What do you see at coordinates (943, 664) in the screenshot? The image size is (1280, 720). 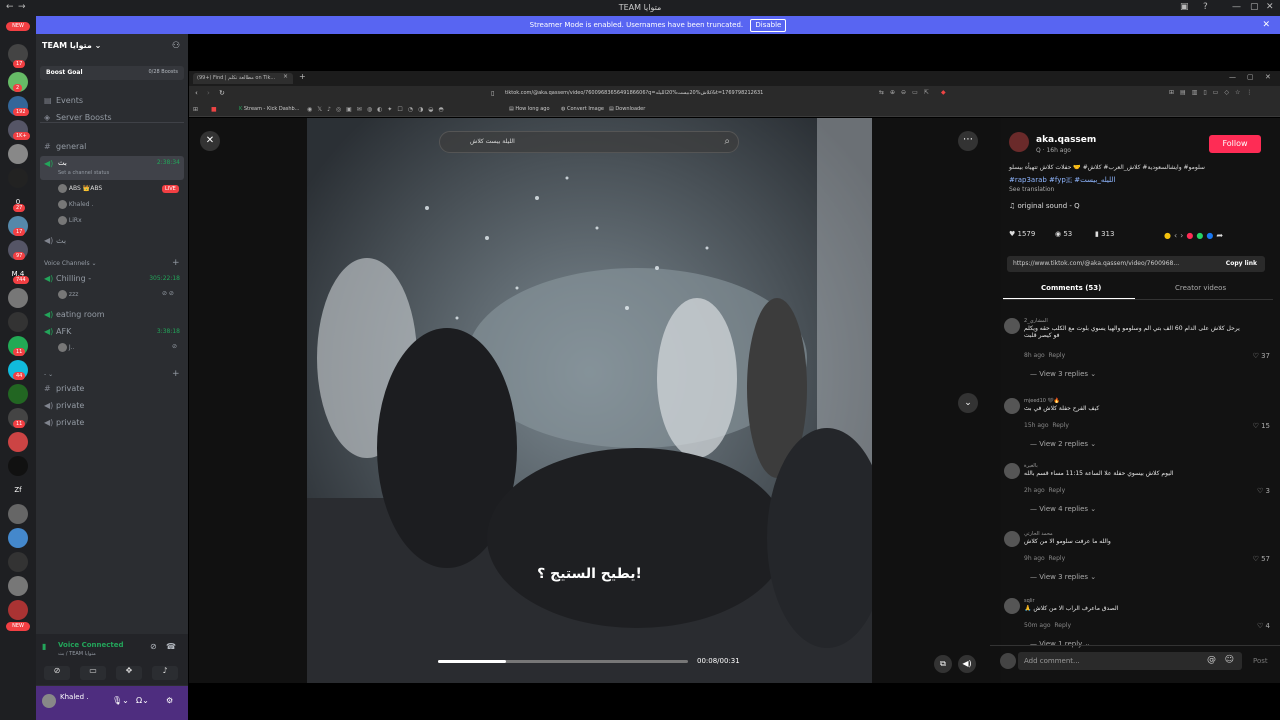 I see `picture-in-picture-icon: ⧉` at bounding box center [943, 664].